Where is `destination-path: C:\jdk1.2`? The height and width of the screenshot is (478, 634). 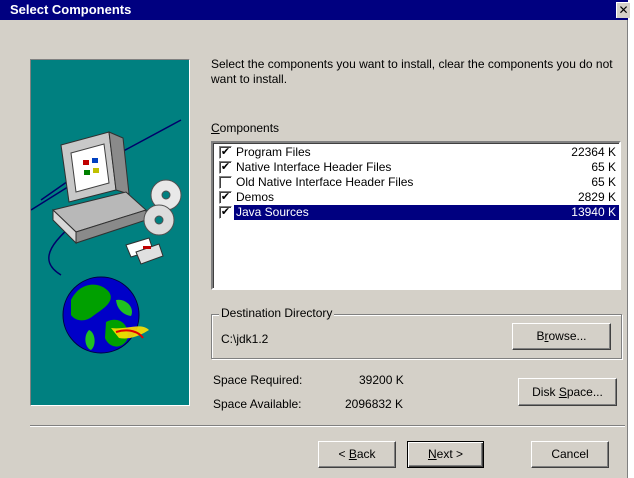
destination-path: C:\jdk1.2 is located at coordinates (245, 339).